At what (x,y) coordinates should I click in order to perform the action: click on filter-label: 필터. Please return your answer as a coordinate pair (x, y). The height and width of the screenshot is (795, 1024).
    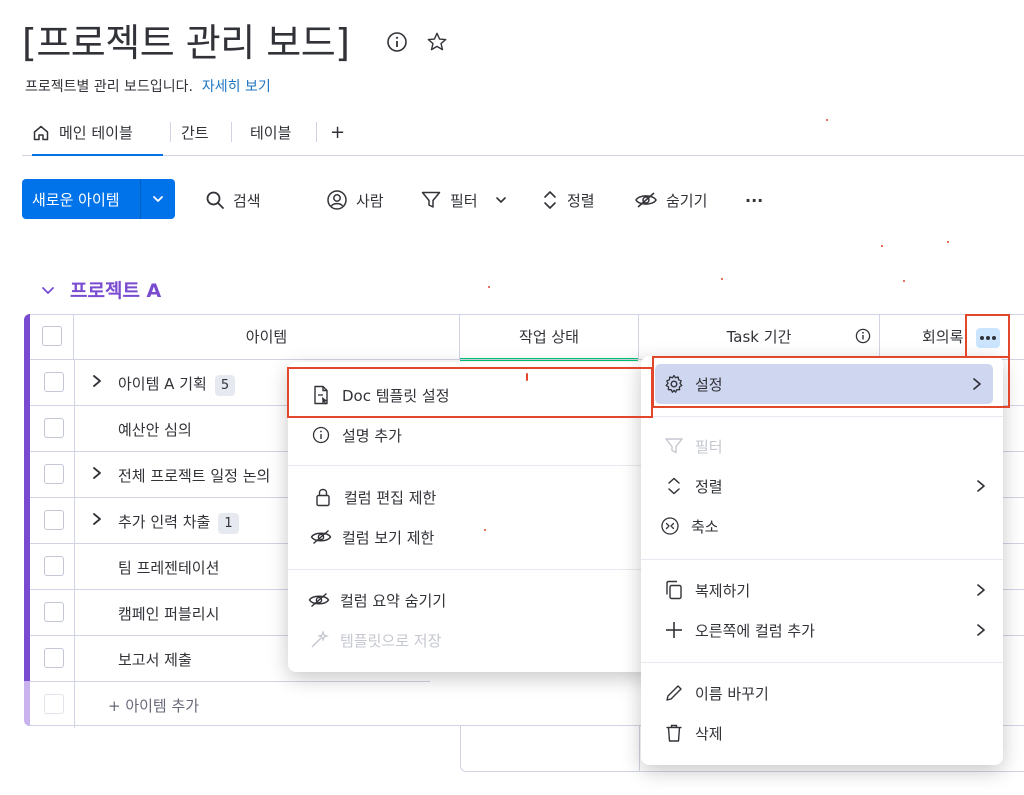
    Looking at the image, I should click on (464, 200).